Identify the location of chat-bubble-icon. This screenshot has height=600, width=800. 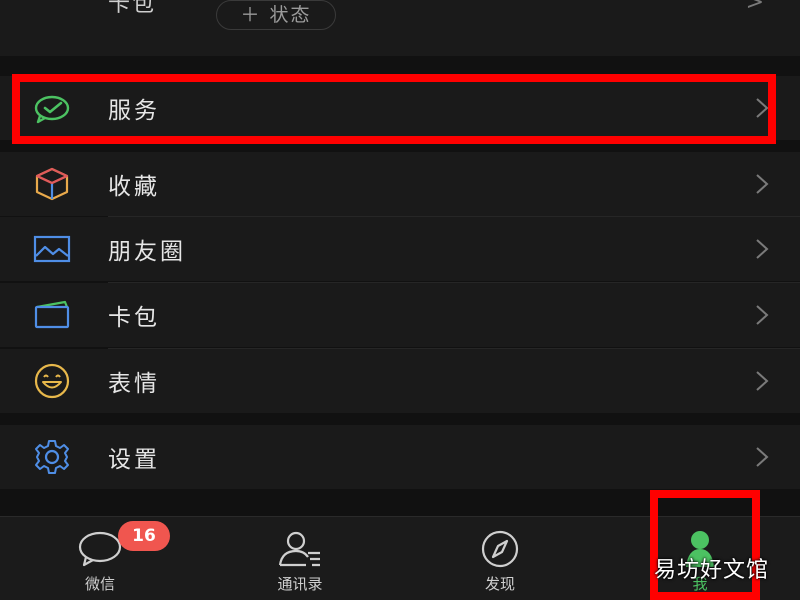
(100, 549).